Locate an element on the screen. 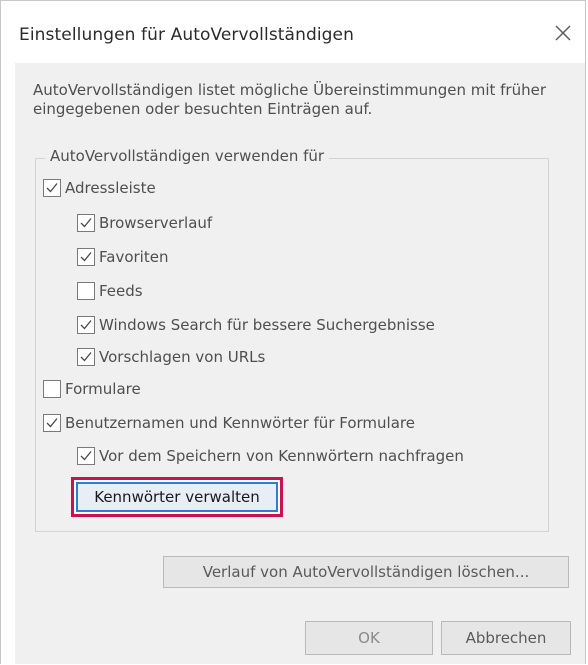  checkbox-favoriten is located at coordinates (86, 257).